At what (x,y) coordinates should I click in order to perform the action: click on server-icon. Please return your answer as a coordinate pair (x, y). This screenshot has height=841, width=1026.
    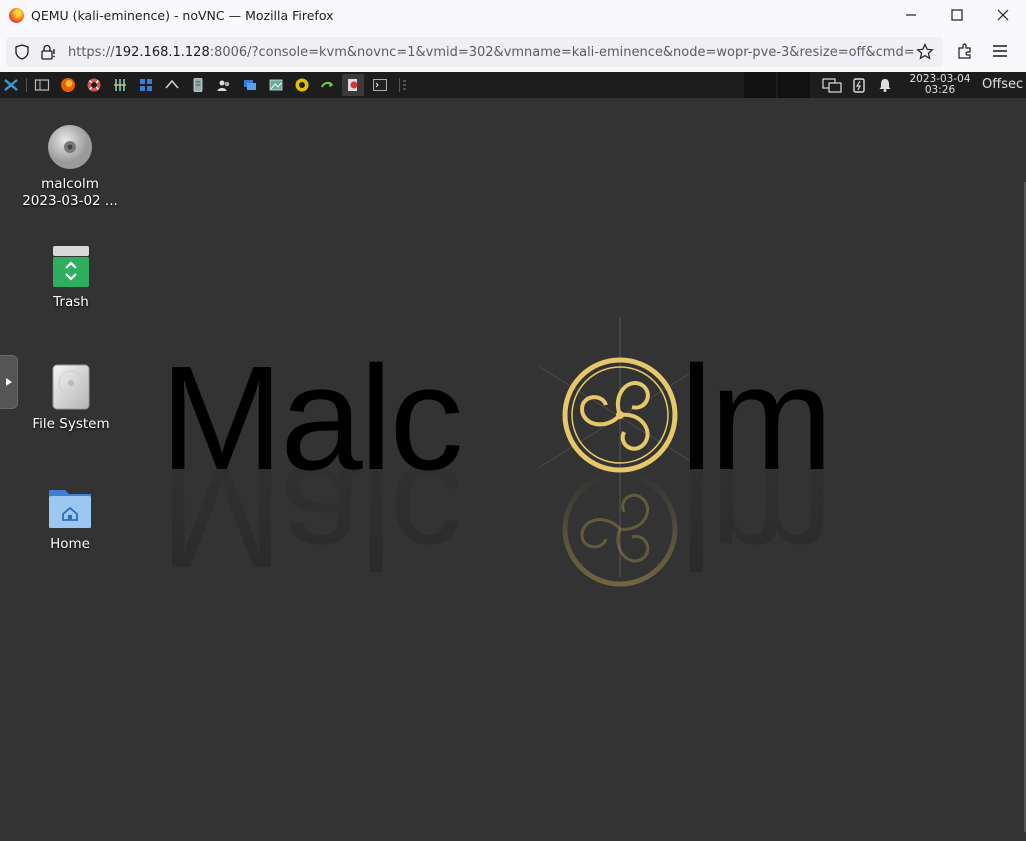
    Looking at the image, I should click on (198, 85).